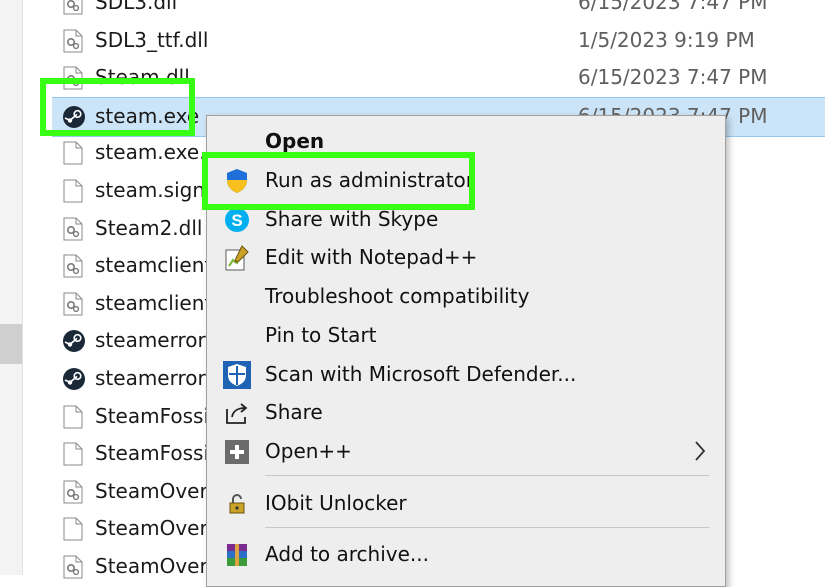 This screenshot has width=825, height=587. What do you see at coordinates (466, 220) in the screenshot?
I see `menu-item-share-with-skype: S Share with Skype` at bounding box center [466, 220].